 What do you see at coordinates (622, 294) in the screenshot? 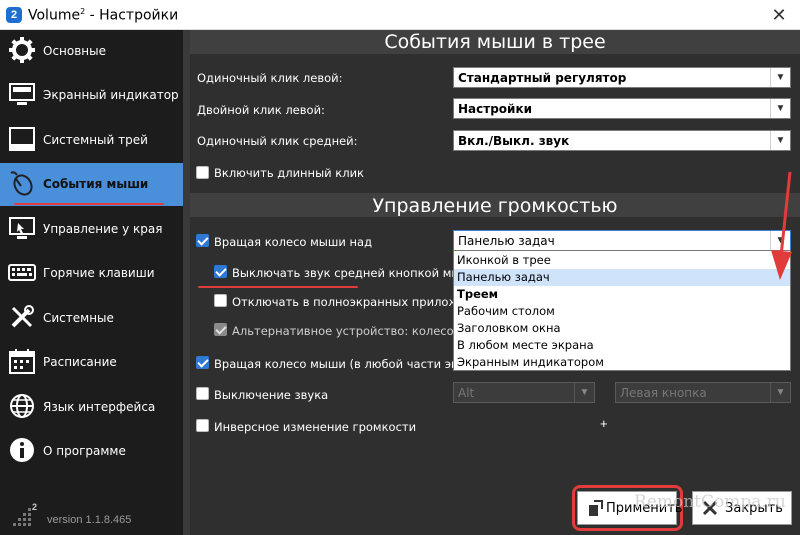
I see `dropdown-option: Треем` at bounding box center [622, 294].